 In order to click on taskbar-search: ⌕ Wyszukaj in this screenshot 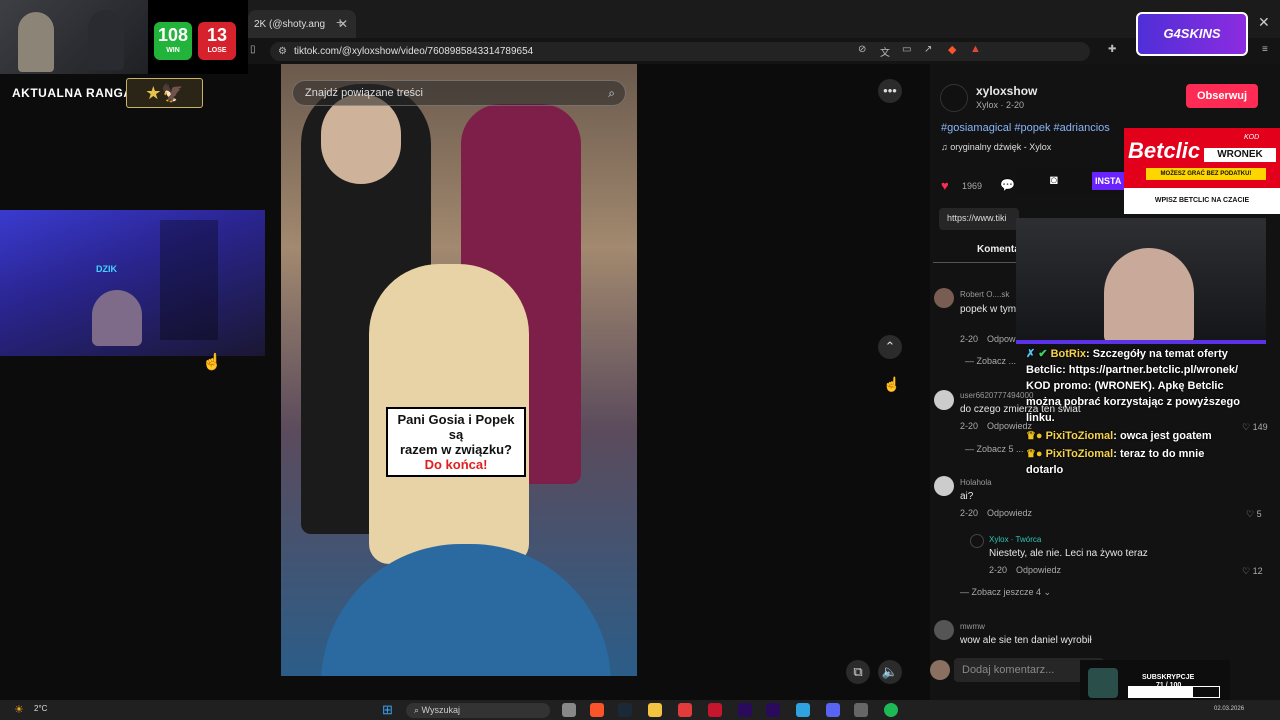, I will do `click(478, 710)`.